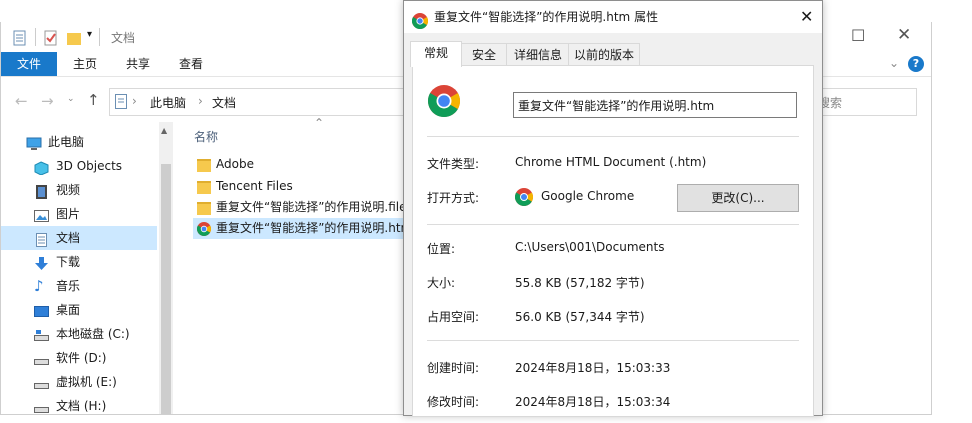 The height and width of the screenshot is (423, 972). I want to click on search-box: 搜索, so click(865, 102).